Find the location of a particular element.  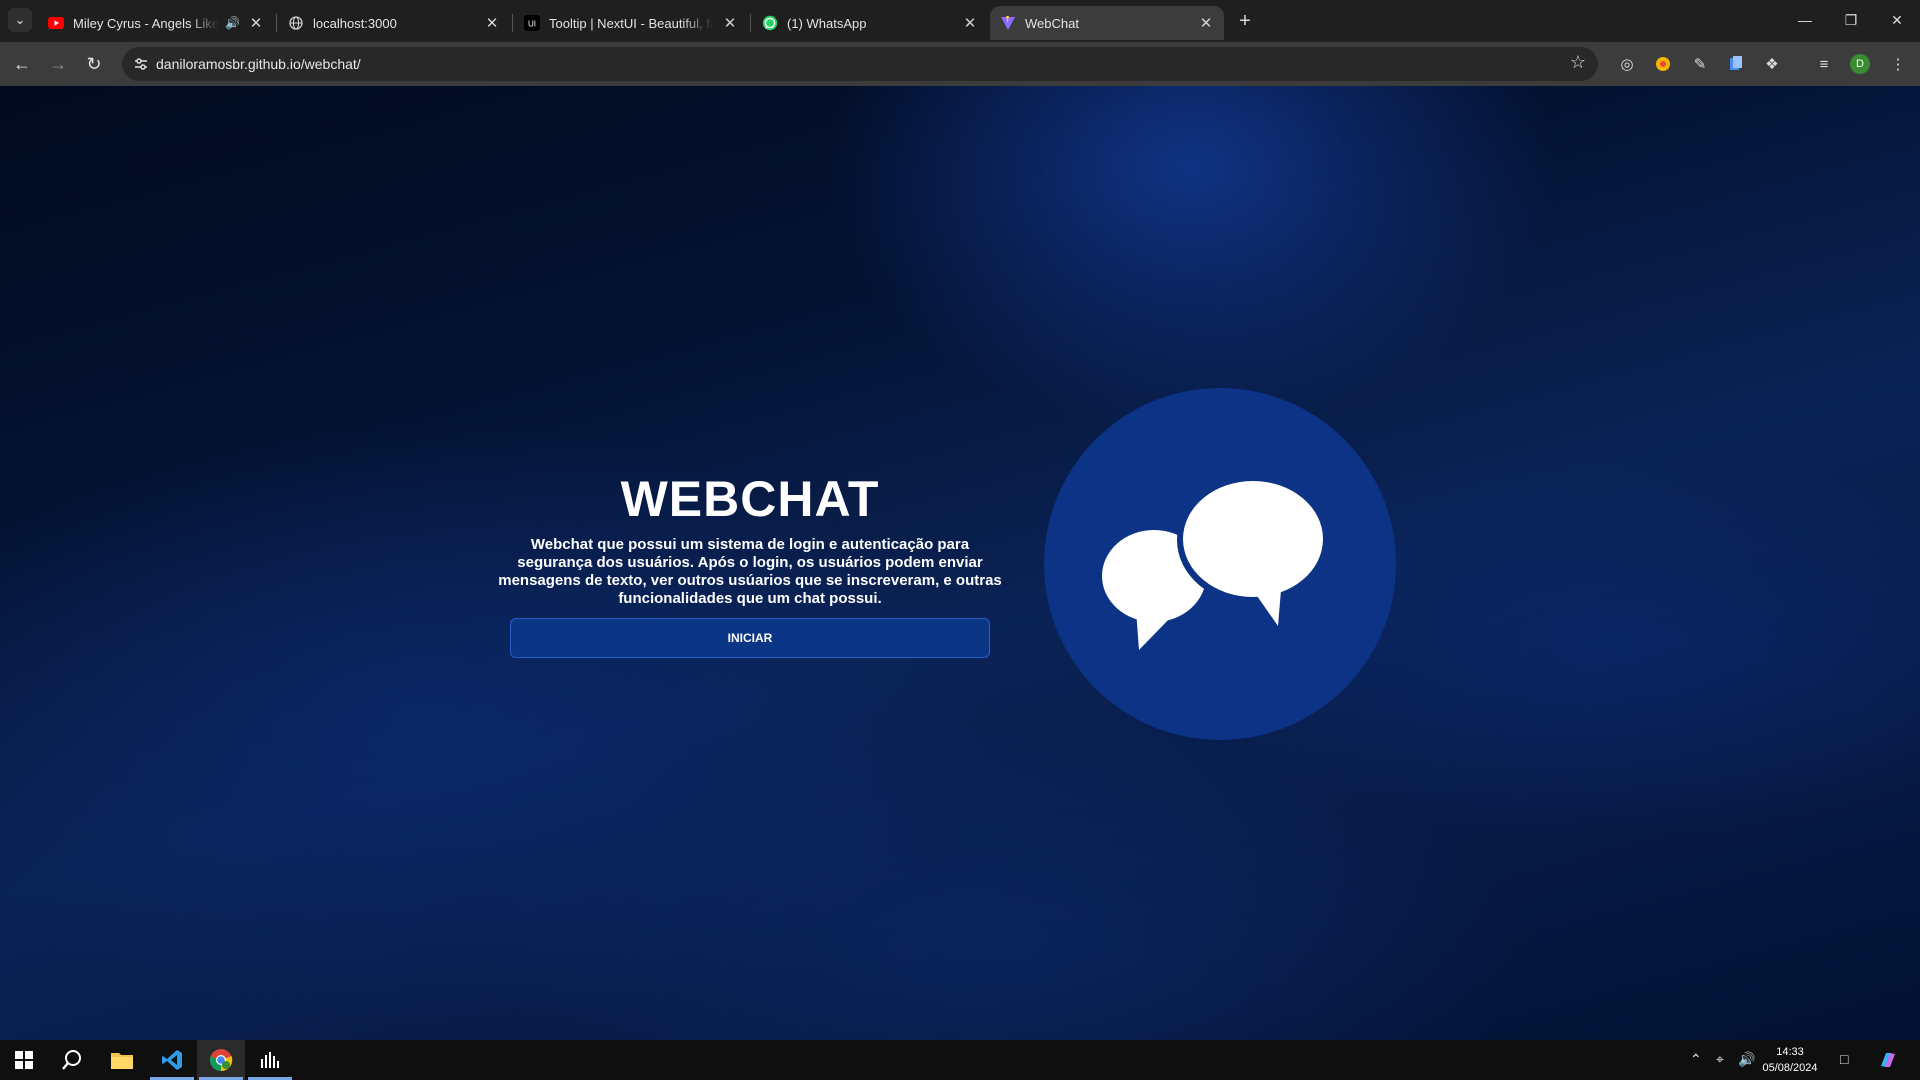

tab-localhost: localhost:3000 ✕ is located at coordinates (394, 23).